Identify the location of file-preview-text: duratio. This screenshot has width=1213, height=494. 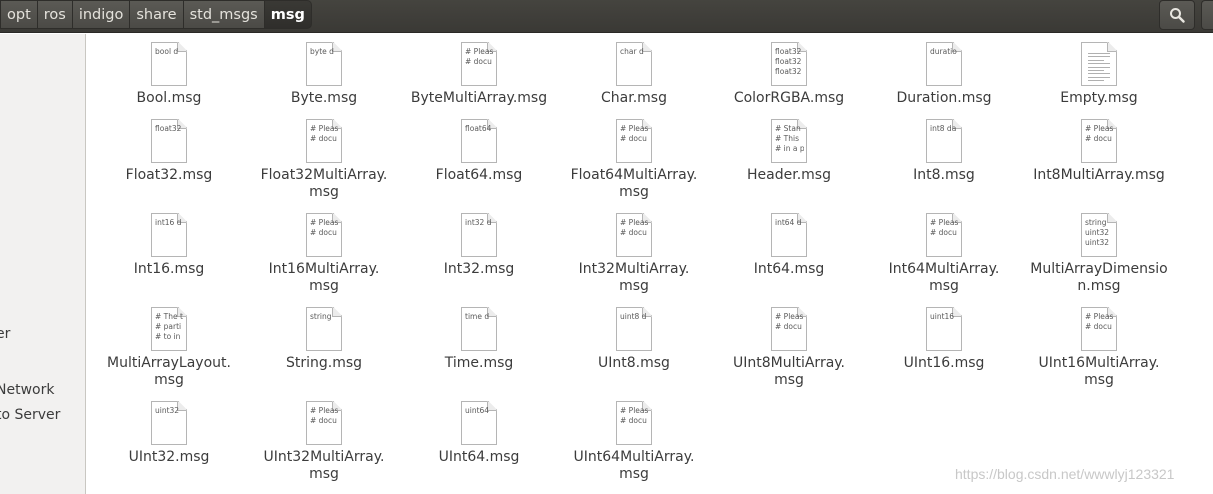
(943, 51).